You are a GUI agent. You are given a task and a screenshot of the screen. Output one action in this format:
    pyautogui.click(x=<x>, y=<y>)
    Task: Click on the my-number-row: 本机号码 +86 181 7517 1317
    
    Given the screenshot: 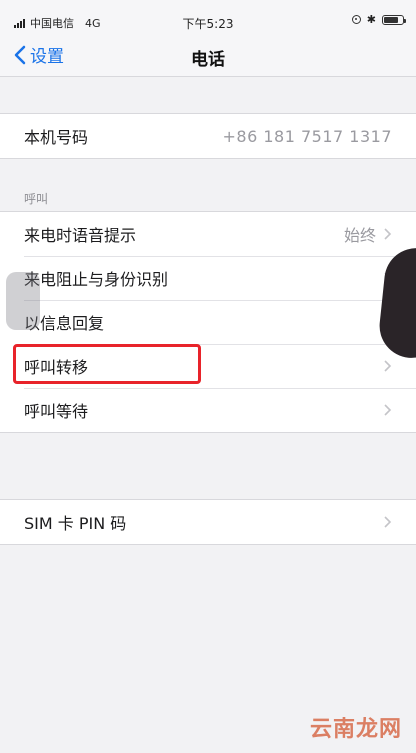 What is the action you would take?
    pyautogui.click(x=208, y=136)
    